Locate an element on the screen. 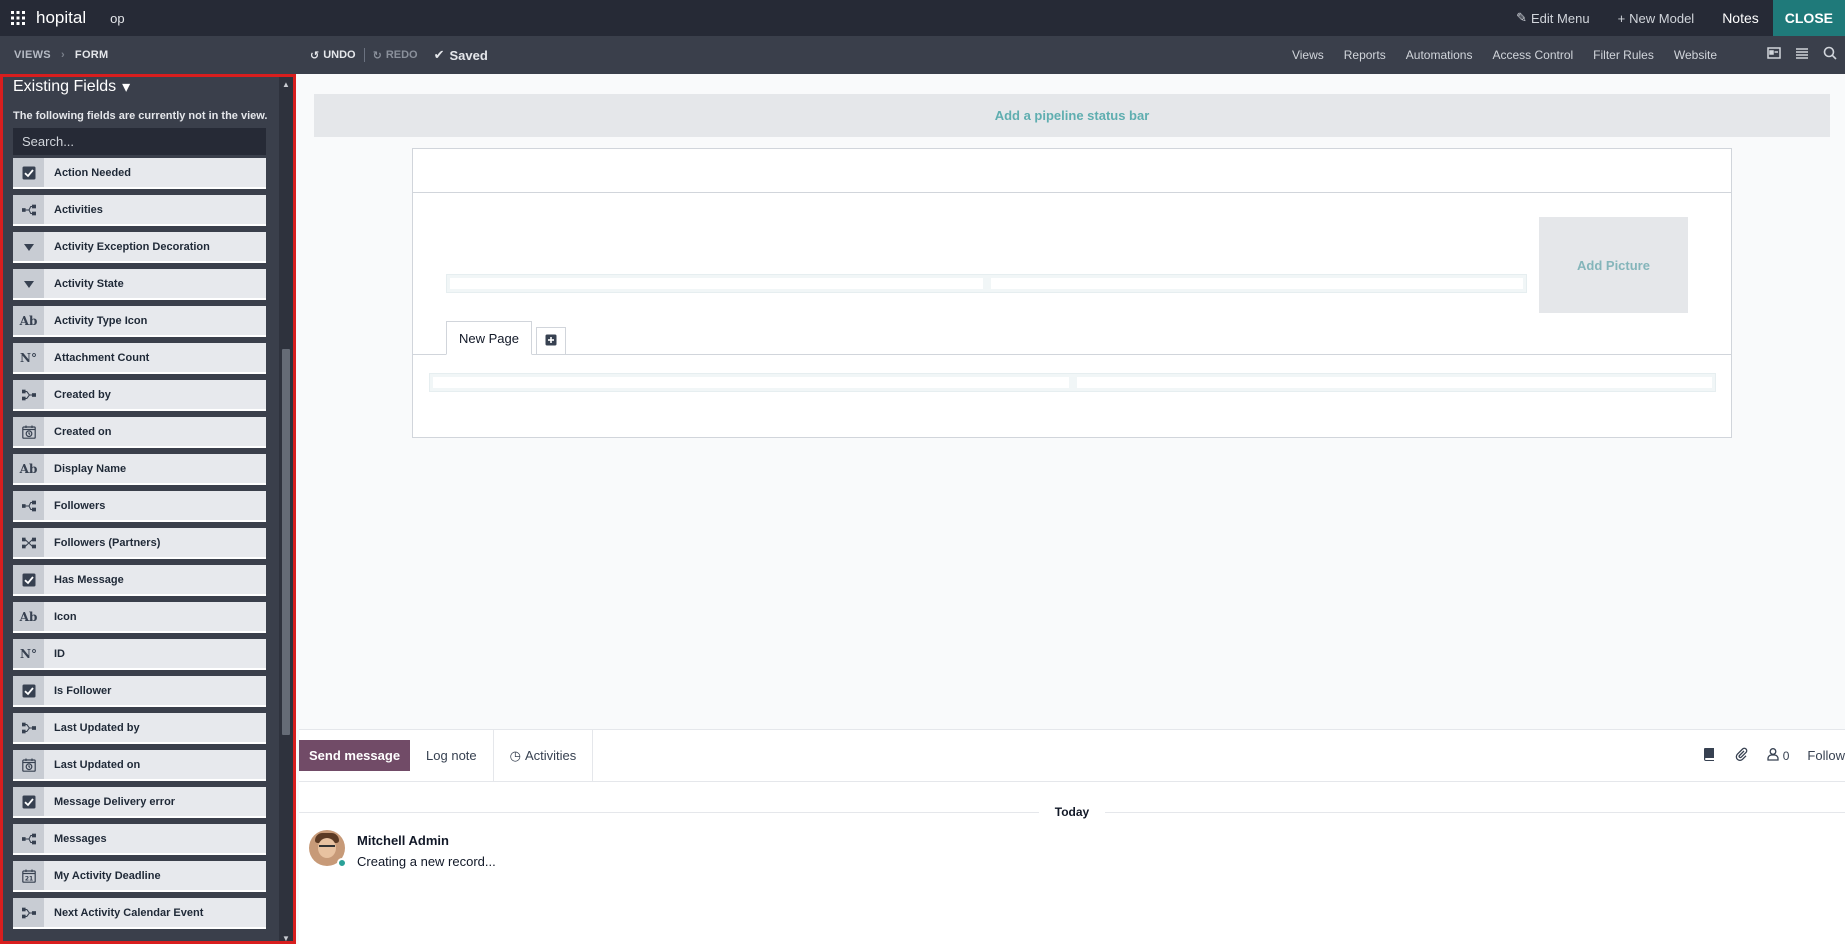 The height and width of the screenshot is (944, 1845). field-item: Has Message is located at coordinates (139, 580).